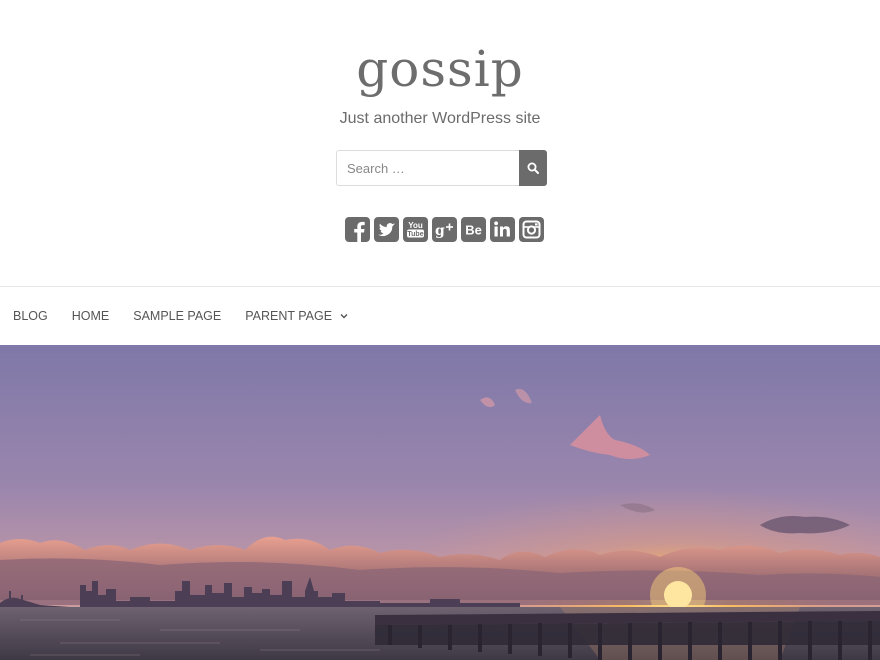 This screenshot has height=660, width=880. I want to click on svg-text: g, so click(440, 231).